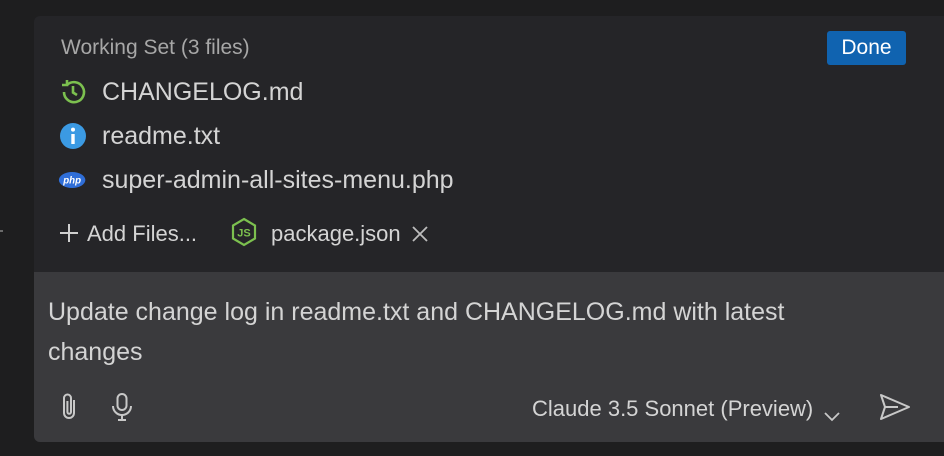 The height and width of the screenshot is (456, 944). What do you see at coordinates (673, 408) in the screenshot?
I see `model-label: Claude 3.5 Sonnet (Preview)` at bounding box center [673, 408].